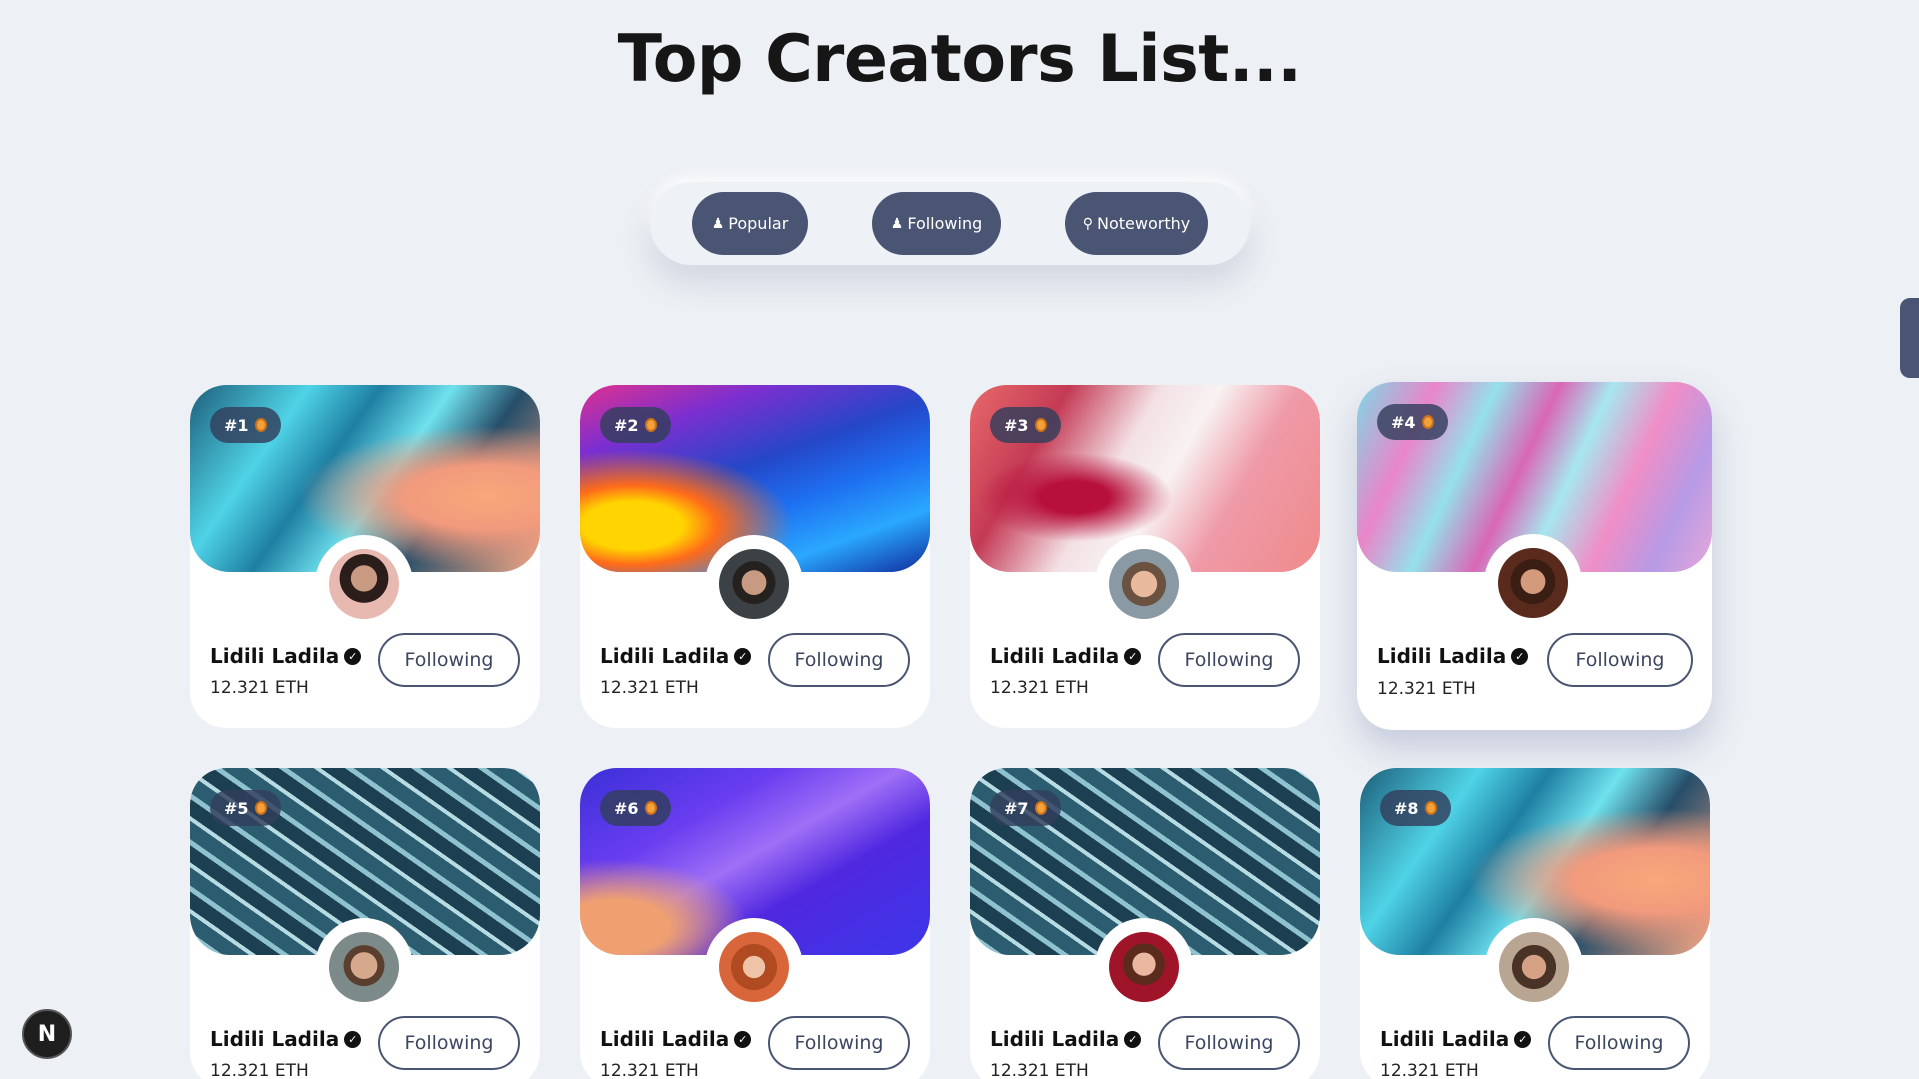 The image size is (1919, 1079). I want to click on creator-card: #1 Lidili Ladila ✓ 12.321 ETH Following, so click(365, 556).